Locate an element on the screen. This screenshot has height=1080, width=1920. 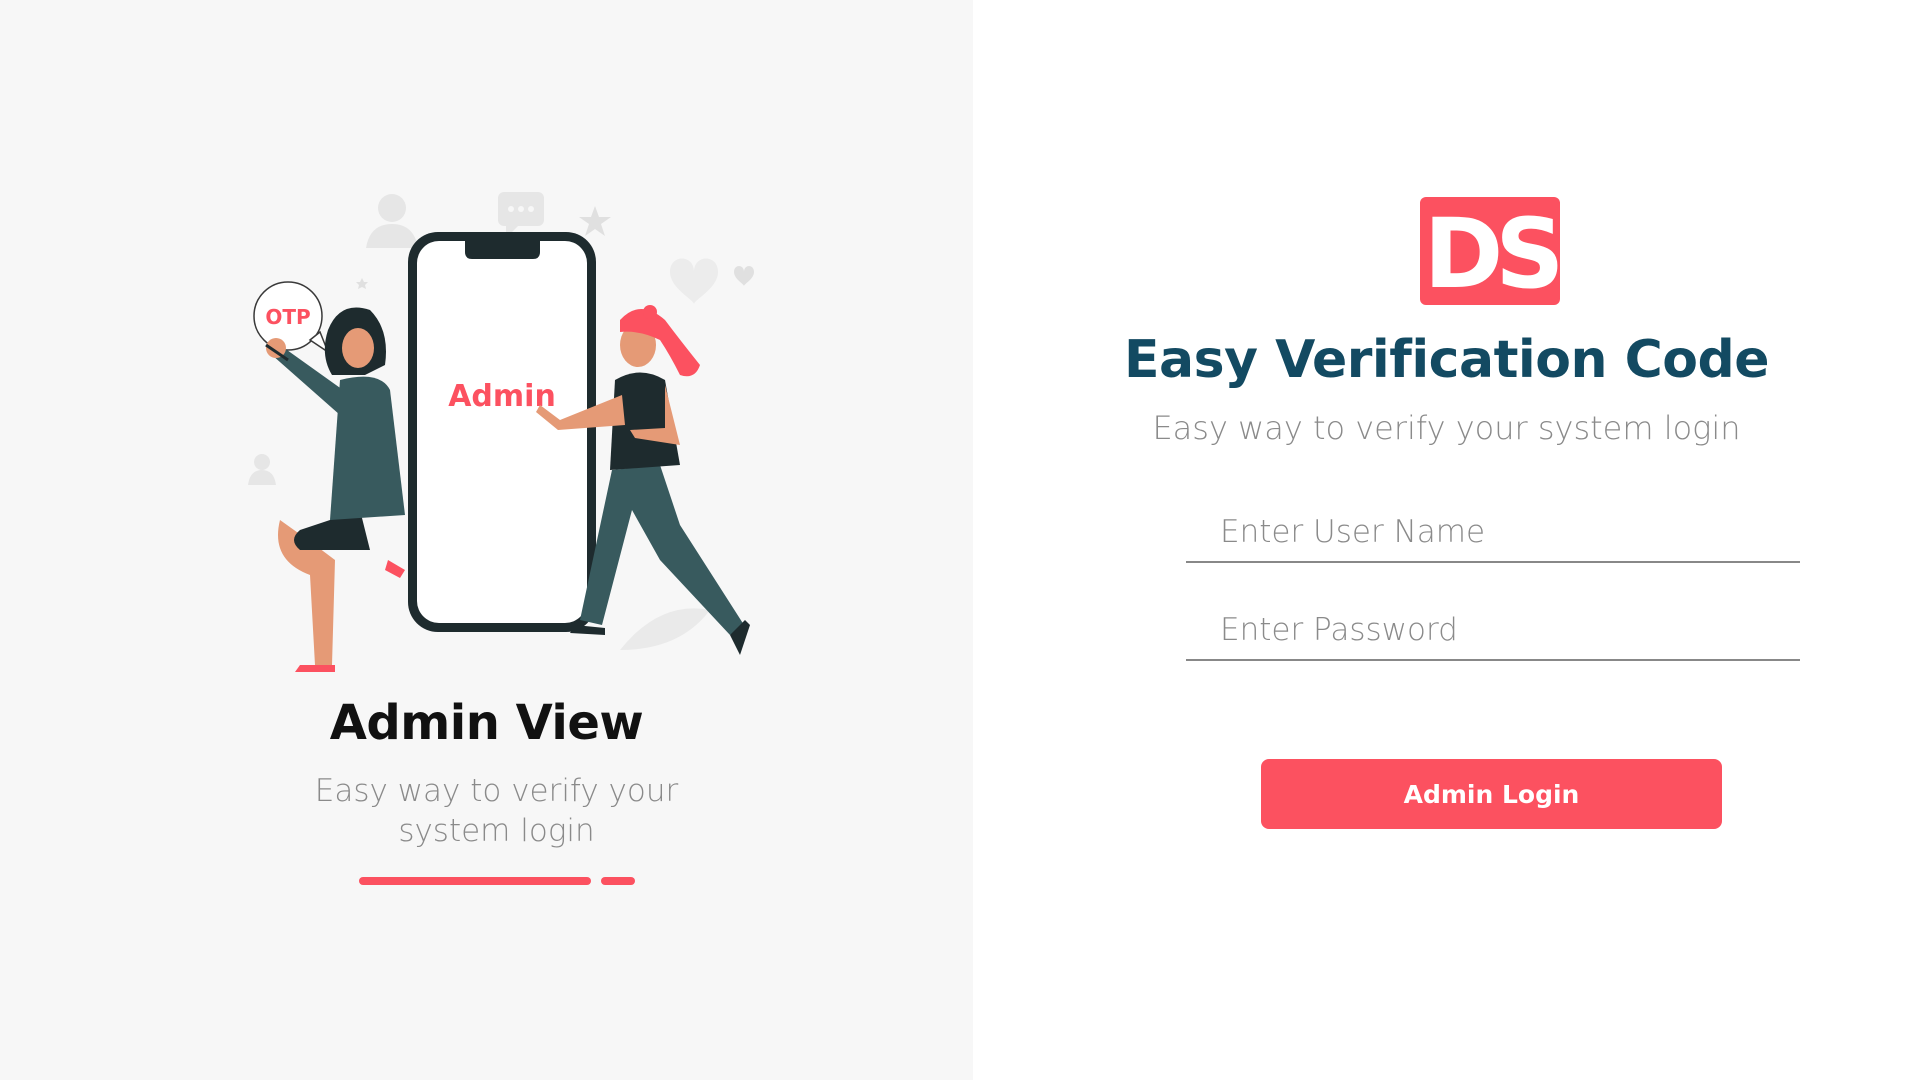
background-star-icon is located at coordinates (595, 221).